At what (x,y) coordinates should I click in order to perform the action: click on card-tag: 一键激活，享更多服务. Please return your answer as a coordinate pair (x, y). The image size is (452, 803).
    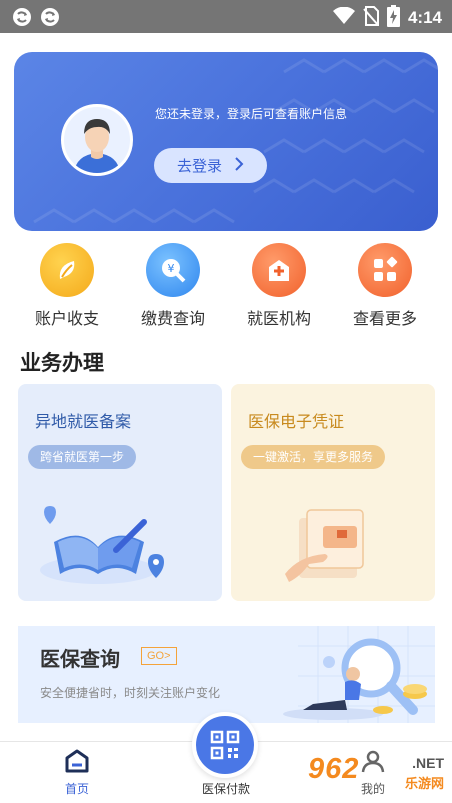
    Looking at the image, I should click on (313, 457).